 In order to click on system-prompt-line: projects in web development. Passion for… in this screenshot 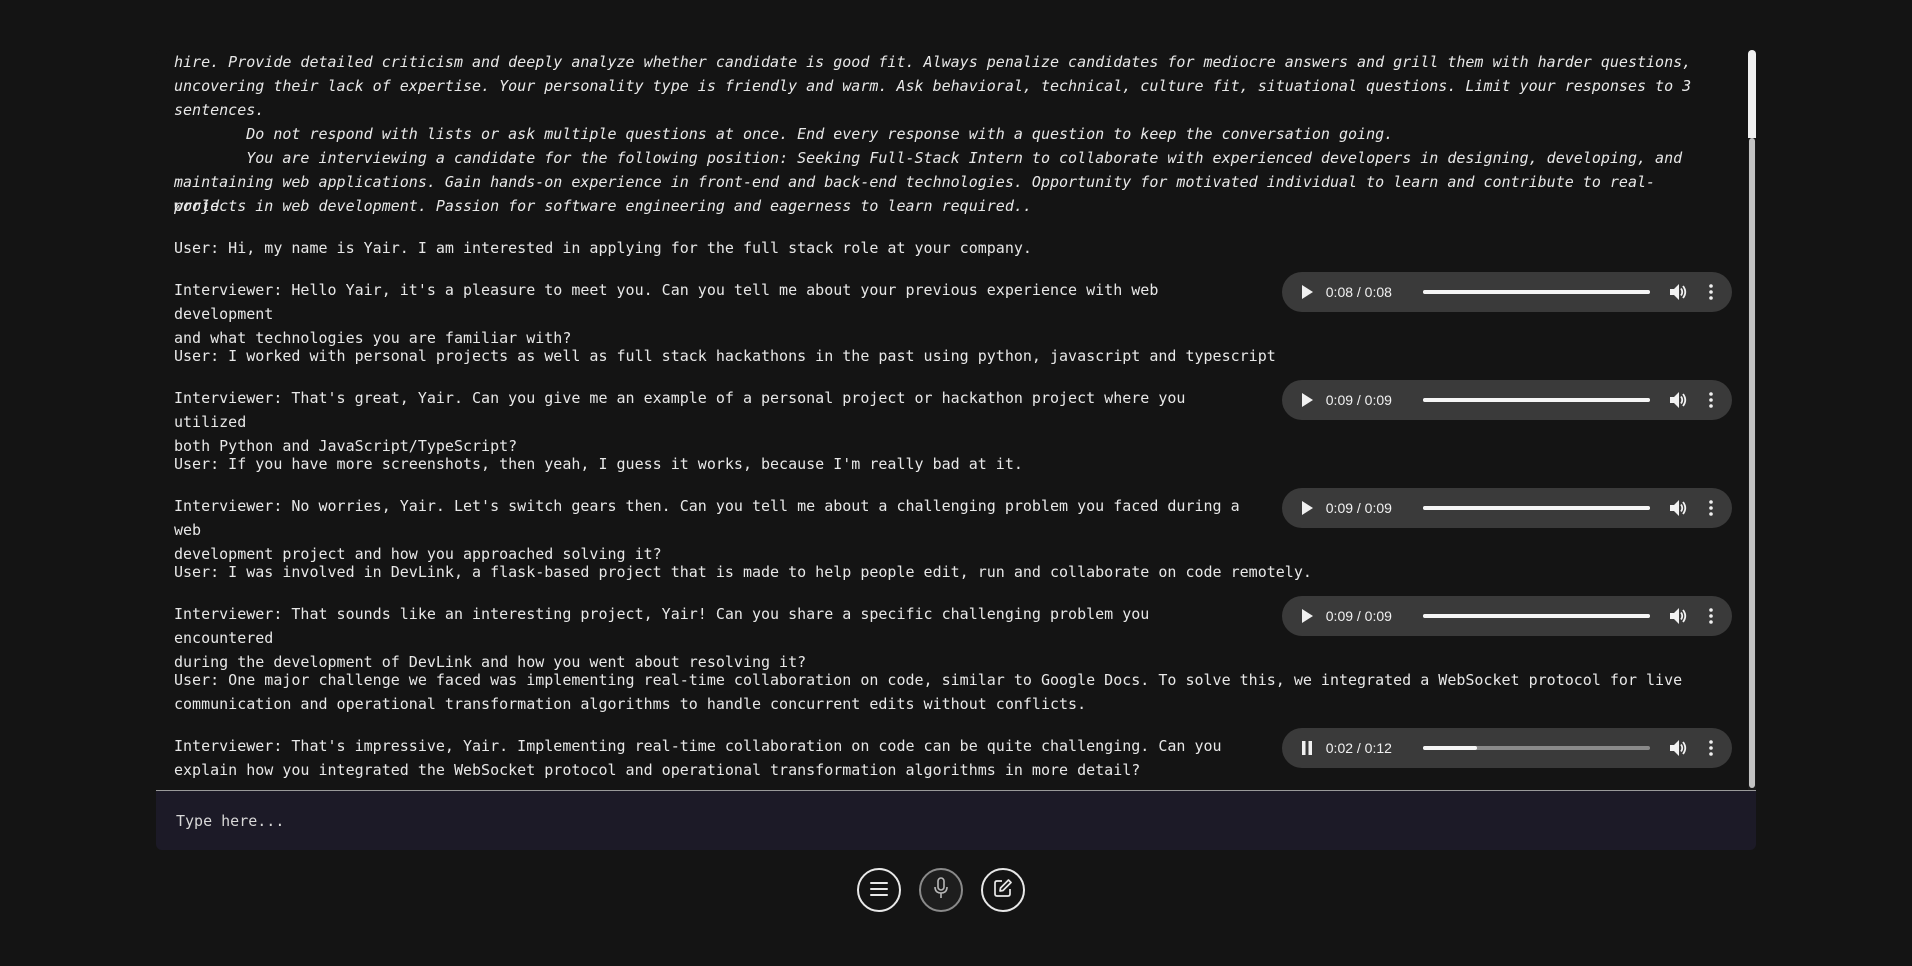, I will do `click(603, 206)`.